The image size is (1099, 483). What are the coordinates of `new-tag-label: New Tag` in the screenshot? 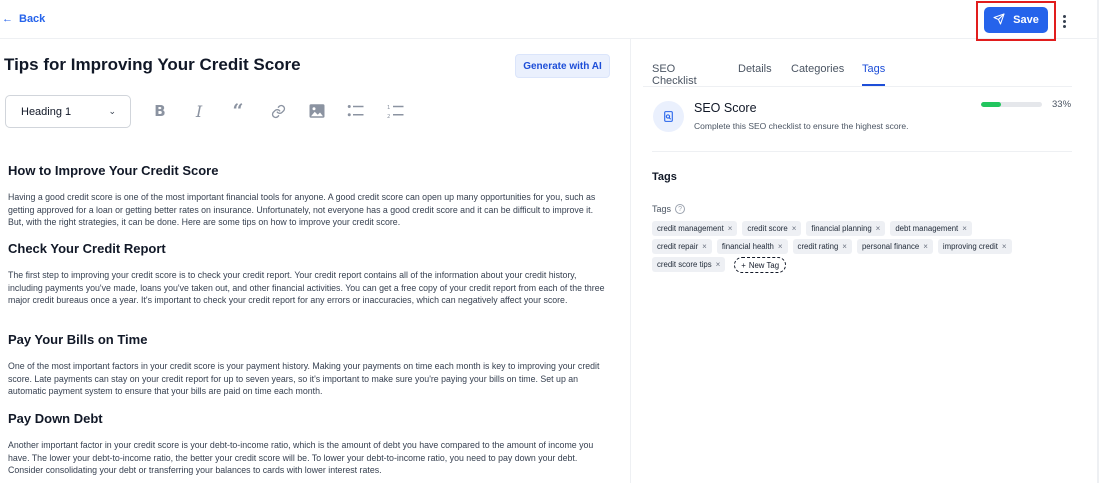 It's located at (764, 265).